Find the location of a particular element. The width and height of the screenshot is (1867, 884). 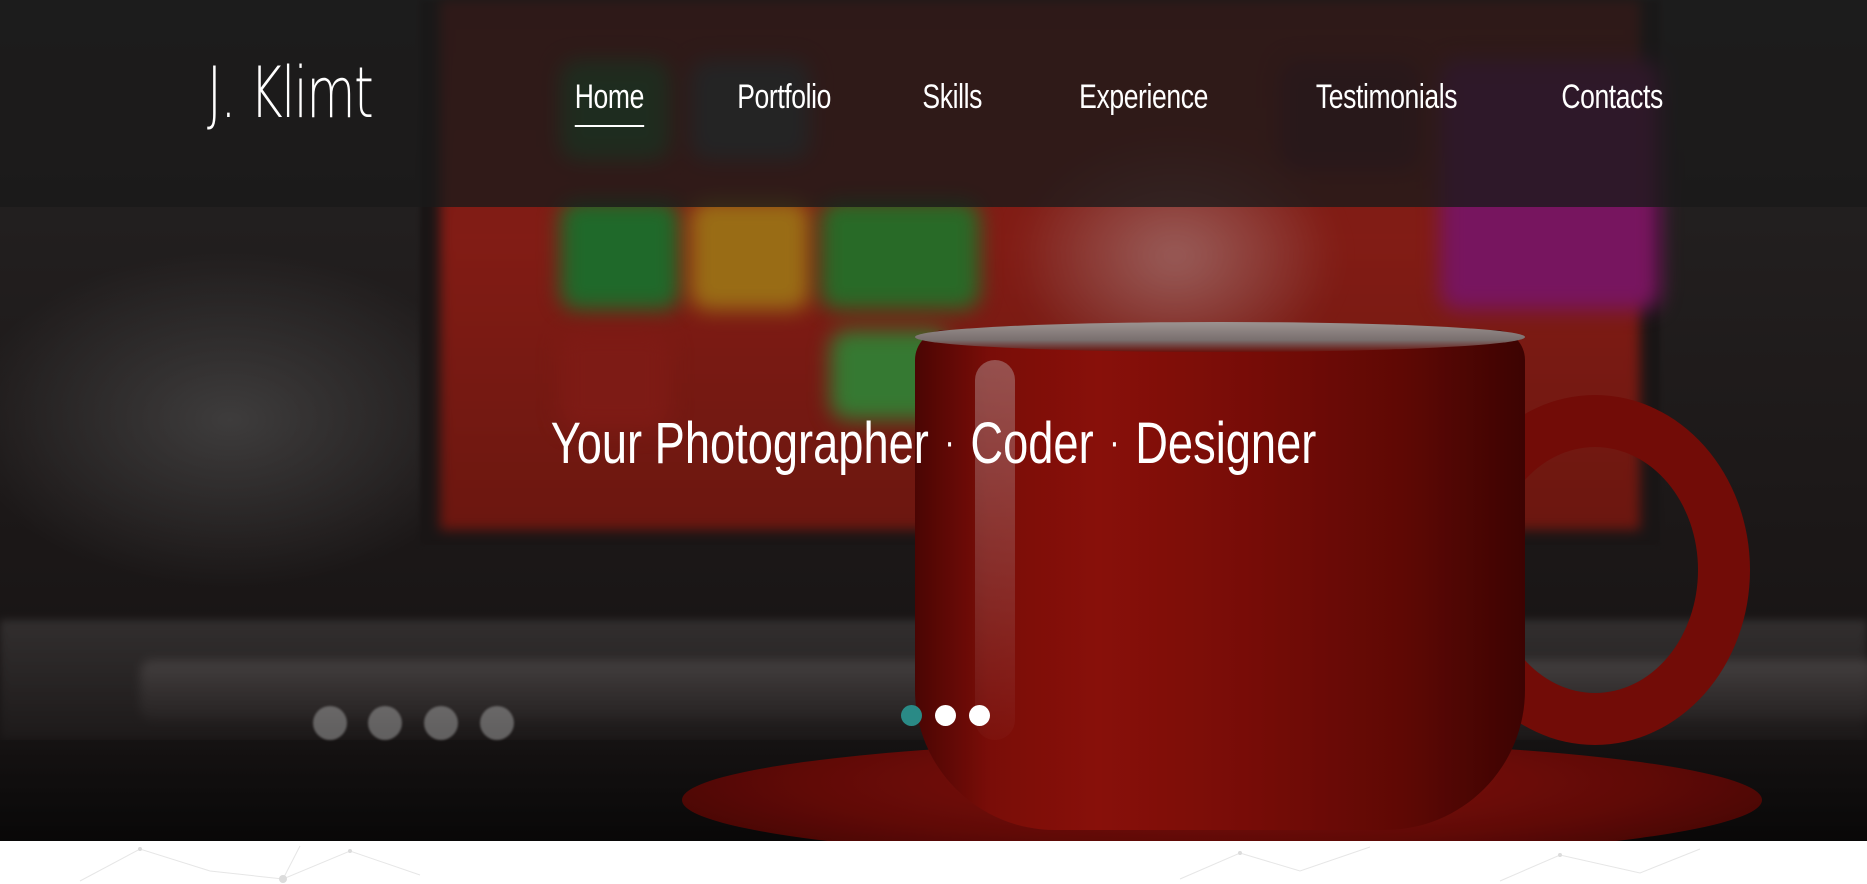

nav-contacts: Contacts is located at coordinates (1612, 102).